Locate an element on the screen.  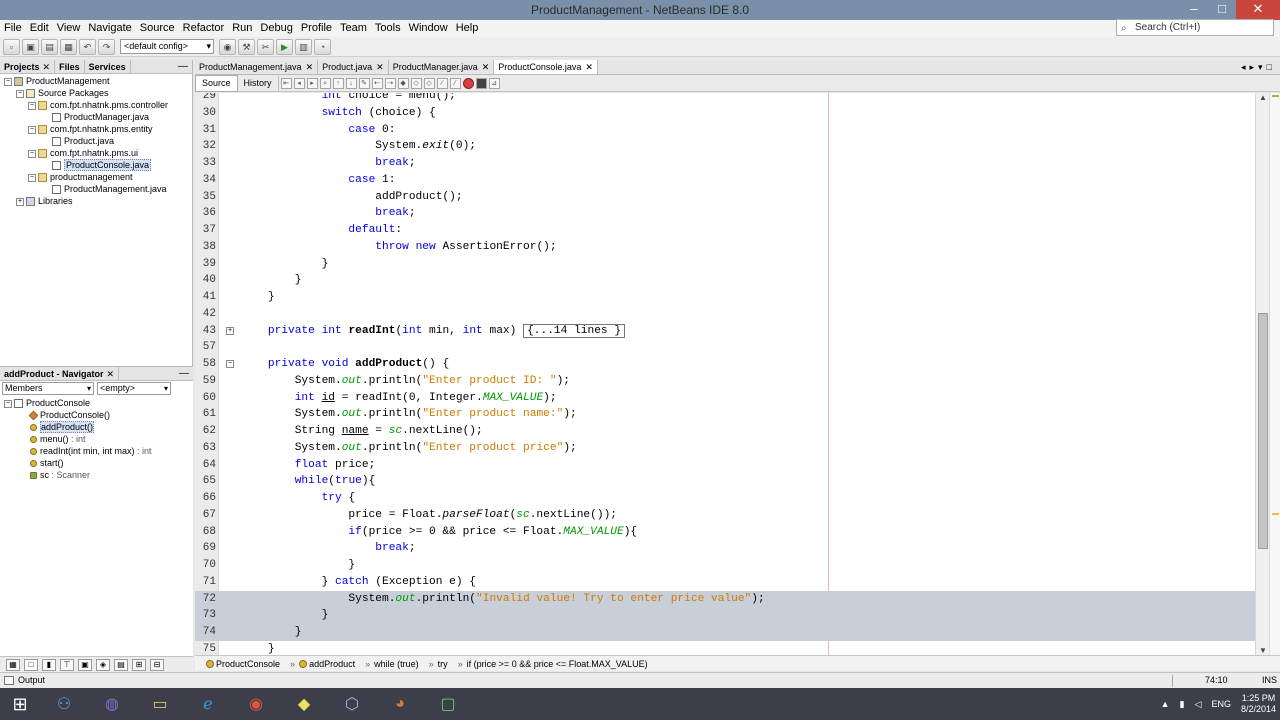
people-app-icon: ⚇ is located at coordinates (64, 704).